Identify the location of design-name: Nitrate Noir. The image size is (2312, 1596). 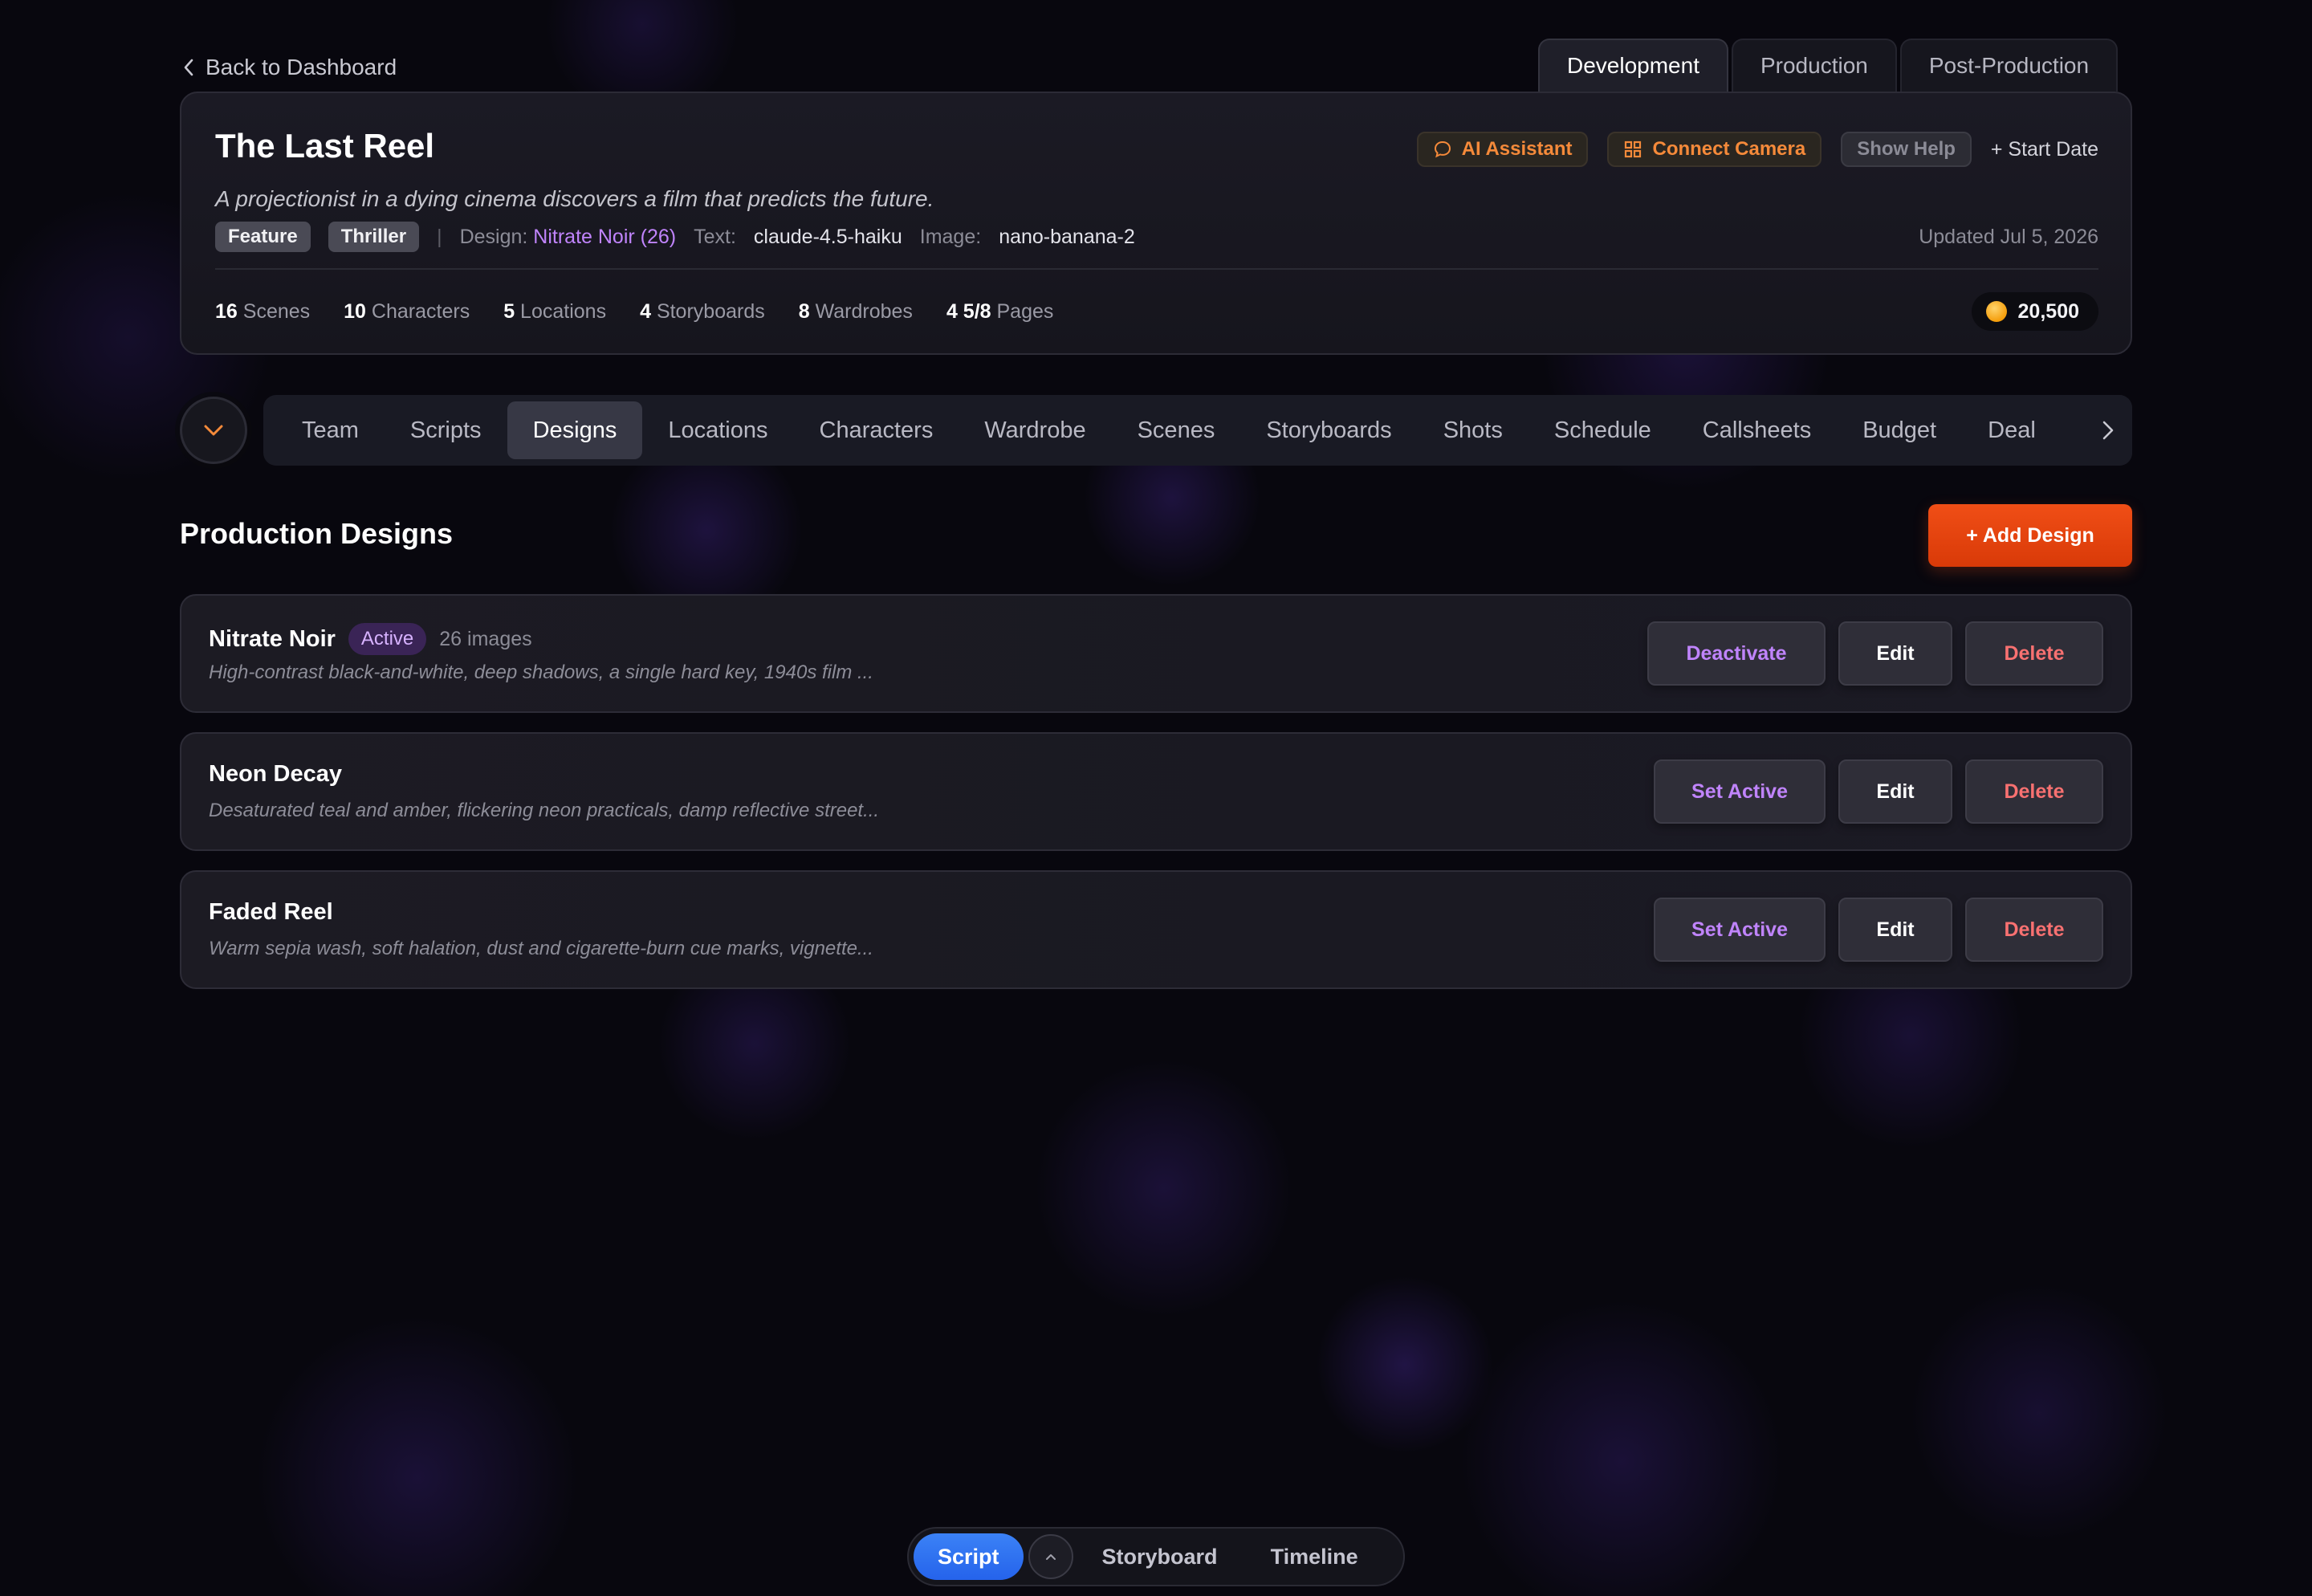
(272, 639).